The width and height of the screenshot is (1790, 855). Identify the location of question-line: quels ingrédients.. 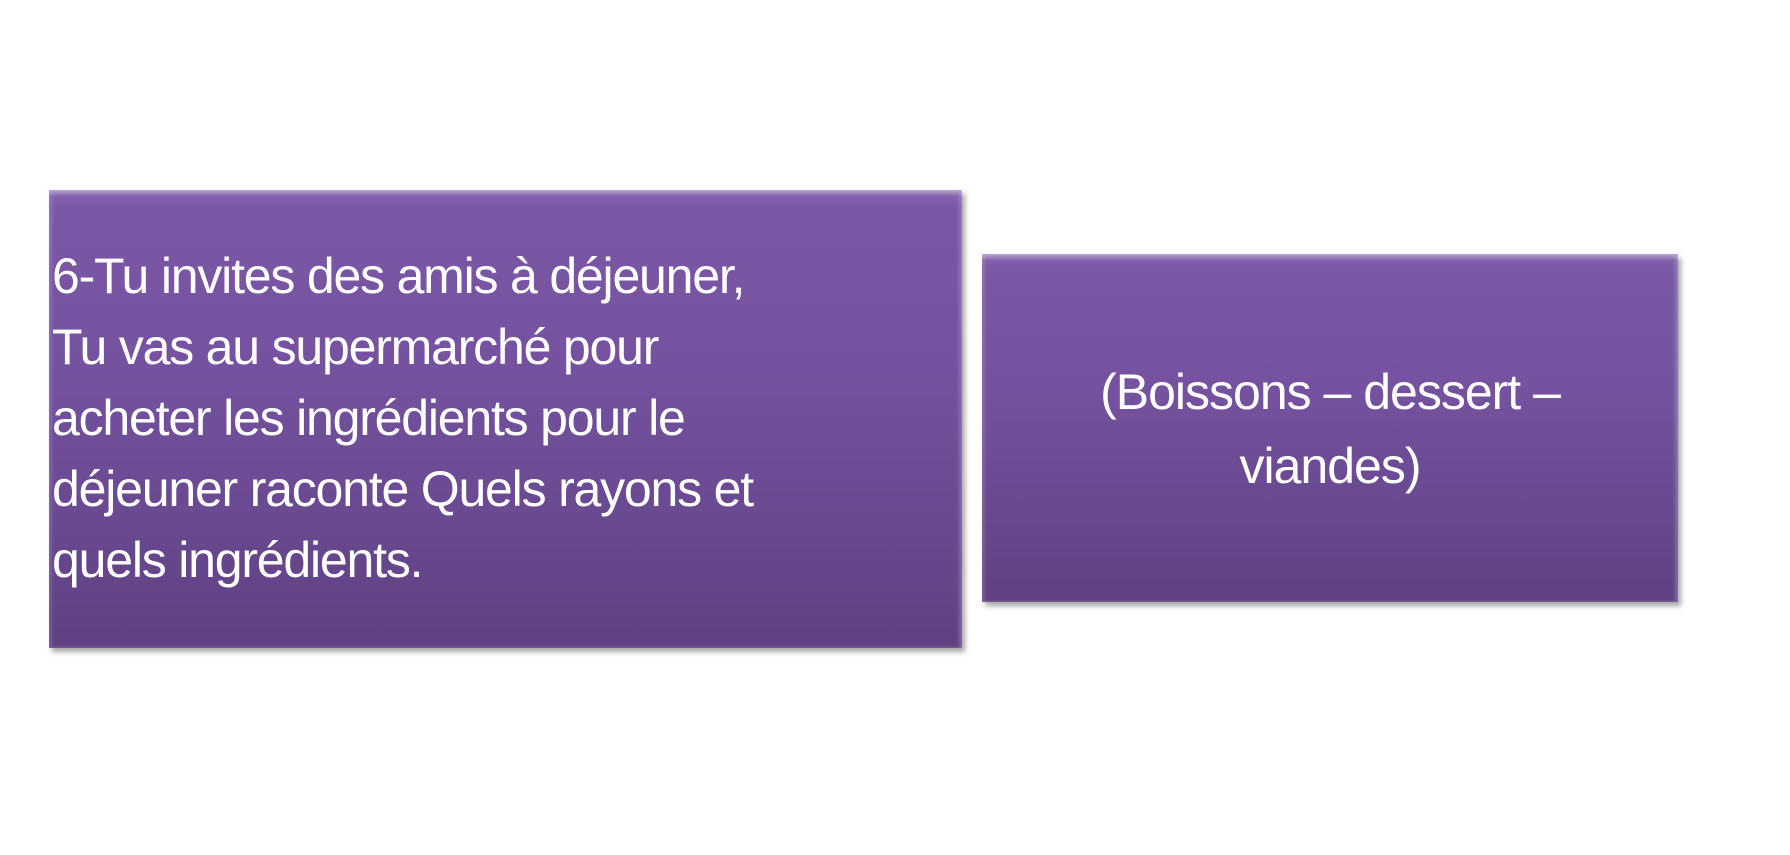
(238, 560).